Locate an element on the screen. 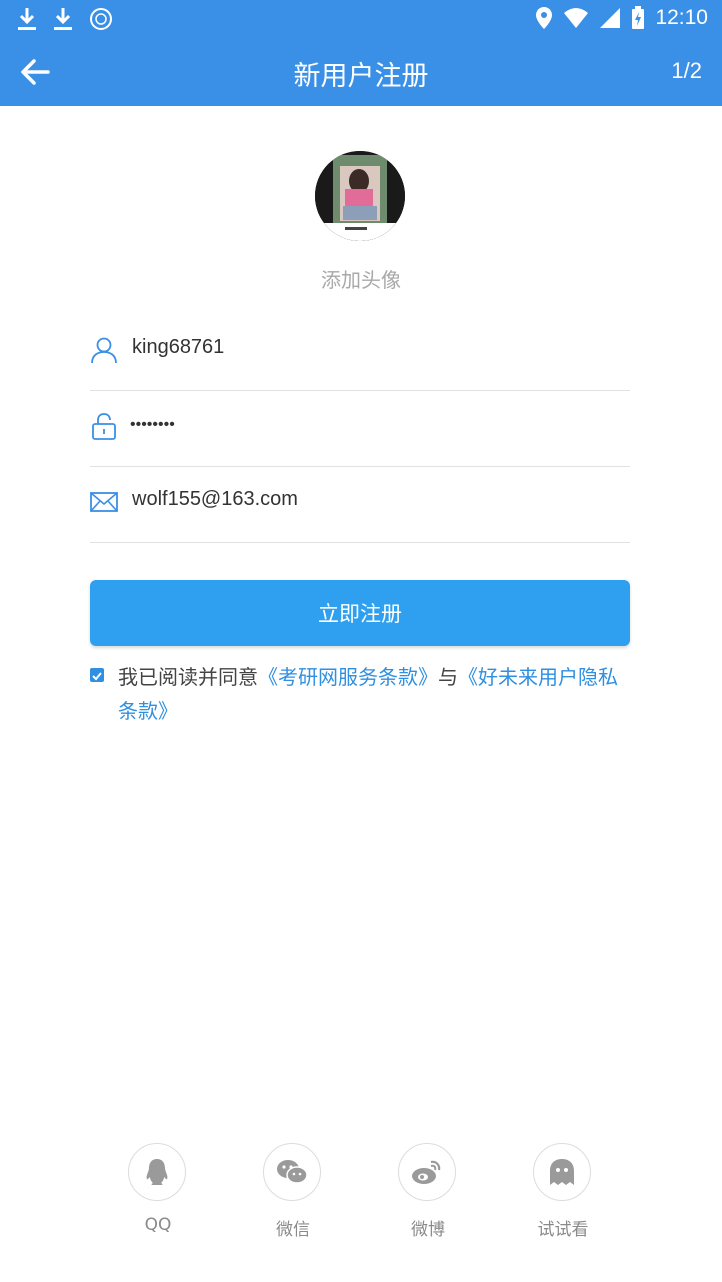 The image size is (722, 1282). weibo-icon is located at coordinates (426, 1172).